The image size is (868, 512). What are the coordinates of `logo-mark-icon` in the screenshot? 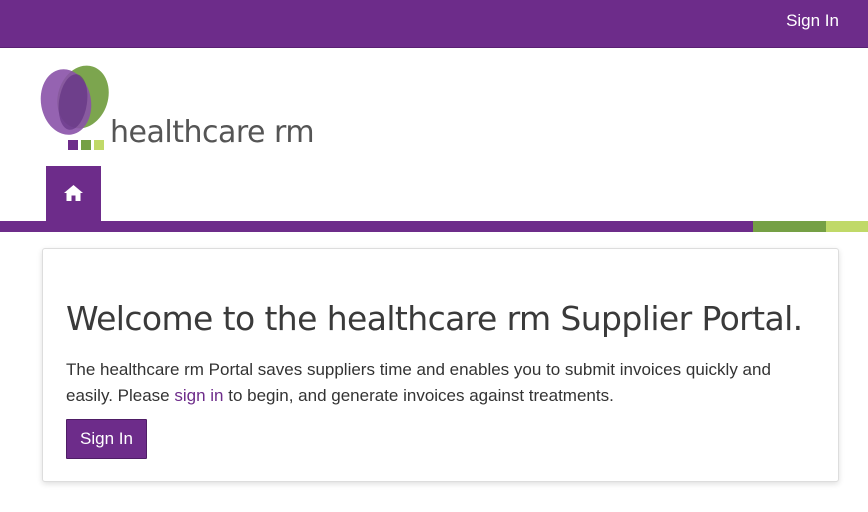 It's located at (74, 107).